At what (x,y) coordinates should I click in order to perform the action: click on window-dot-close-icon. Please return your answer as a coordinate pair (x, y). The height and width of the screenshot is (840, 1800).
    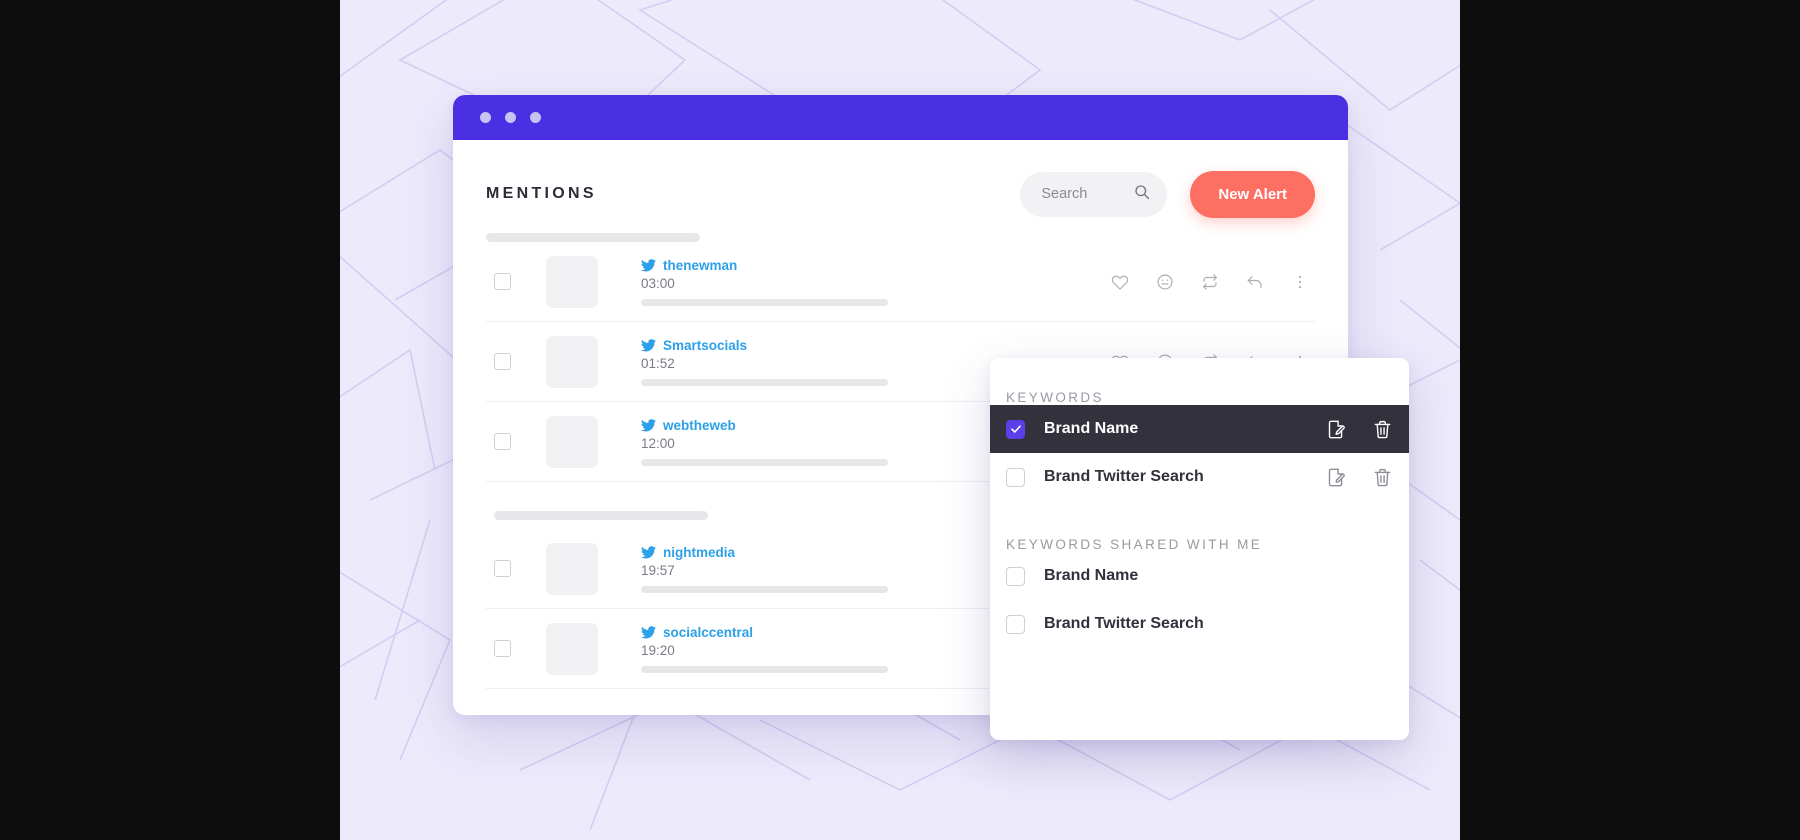
    Looking at the image, I should click on (485, 117).